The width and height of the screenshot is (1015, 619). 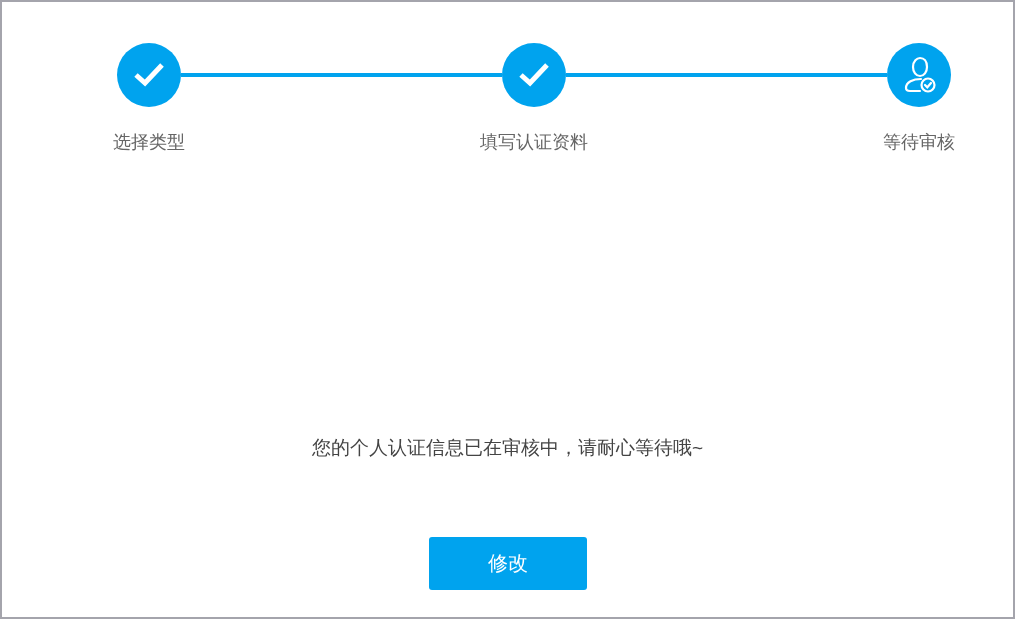 I want to click on step-label: 选择类型, so click(x=149, y=142).